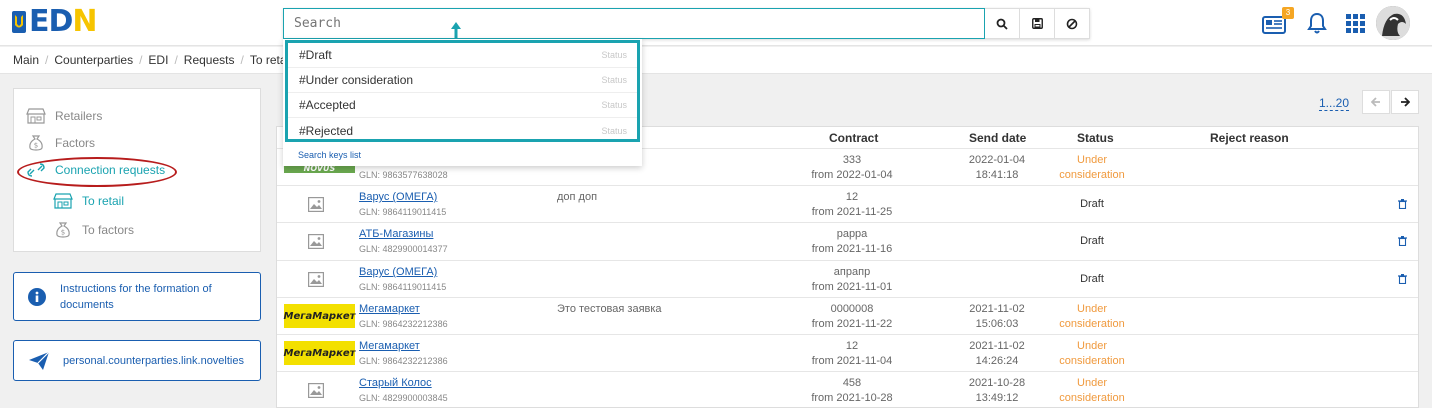  Describe the element at coordinates (853, 138) in the screenshot. I see `column-header-contract: Contract` at that location.